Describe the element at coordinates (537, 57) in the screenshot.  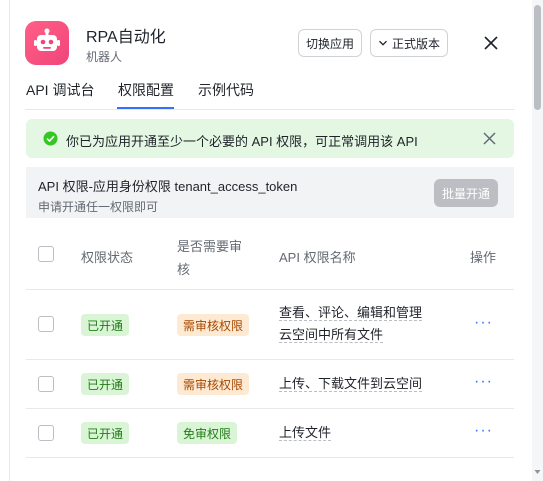
I see `scroll-thumb` at that location.